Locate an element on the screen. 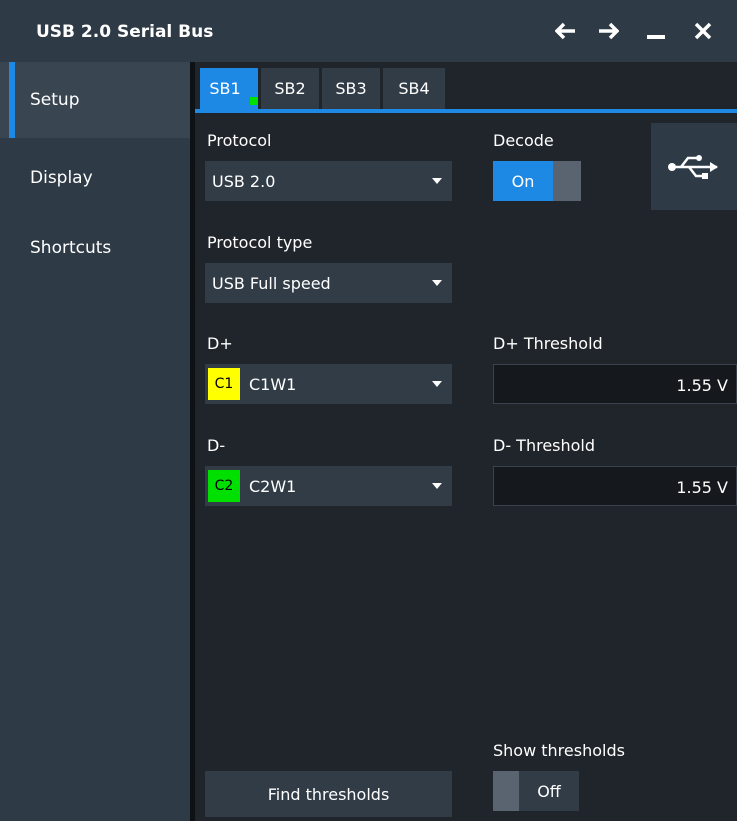 The width and height of the screenshot is (737, 821). close-icon is located at coordinates (703, 31).